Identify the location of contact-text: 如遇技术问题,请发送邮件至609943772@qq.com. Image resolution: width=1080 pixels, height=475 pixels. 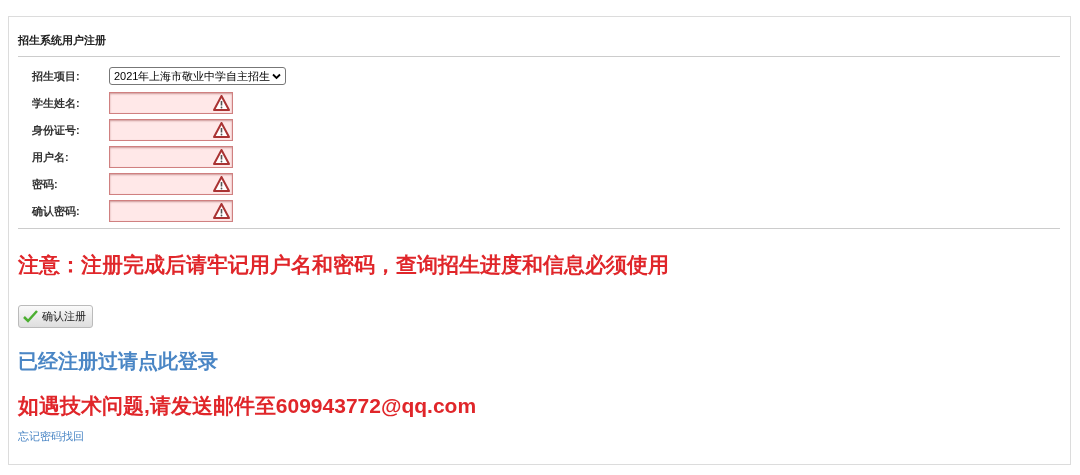
(247, 405).